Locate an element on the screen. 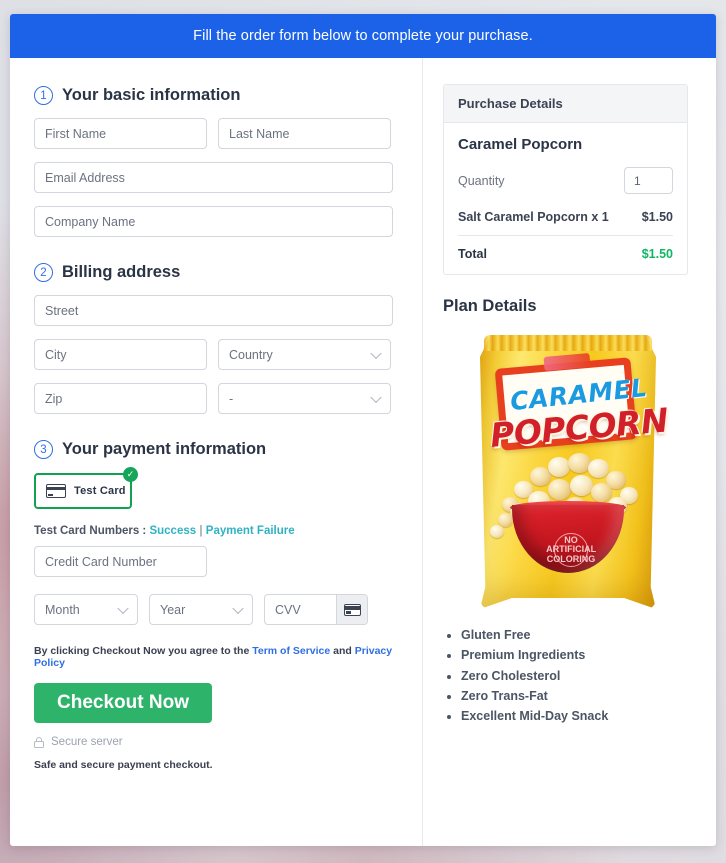 The height and width of the screenshot is (863, 726). city-country-row: City Country is located at coordinates (219, 354).